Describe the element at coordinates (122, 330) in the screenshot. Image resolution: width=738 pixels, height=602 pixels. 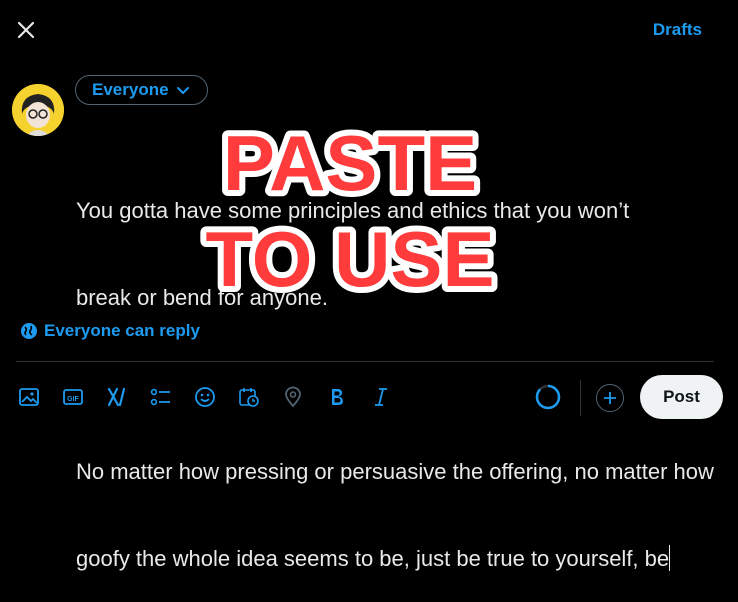
I see `reply-setting-label: Everyone can reply` at that location.